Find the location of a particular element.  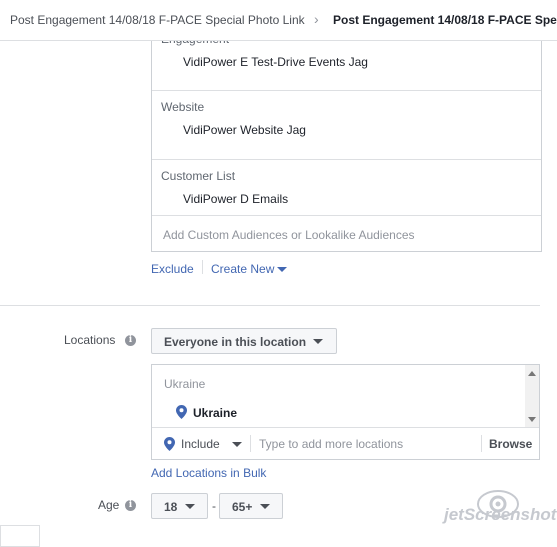

link-separator is located at coordinates (202, 267).